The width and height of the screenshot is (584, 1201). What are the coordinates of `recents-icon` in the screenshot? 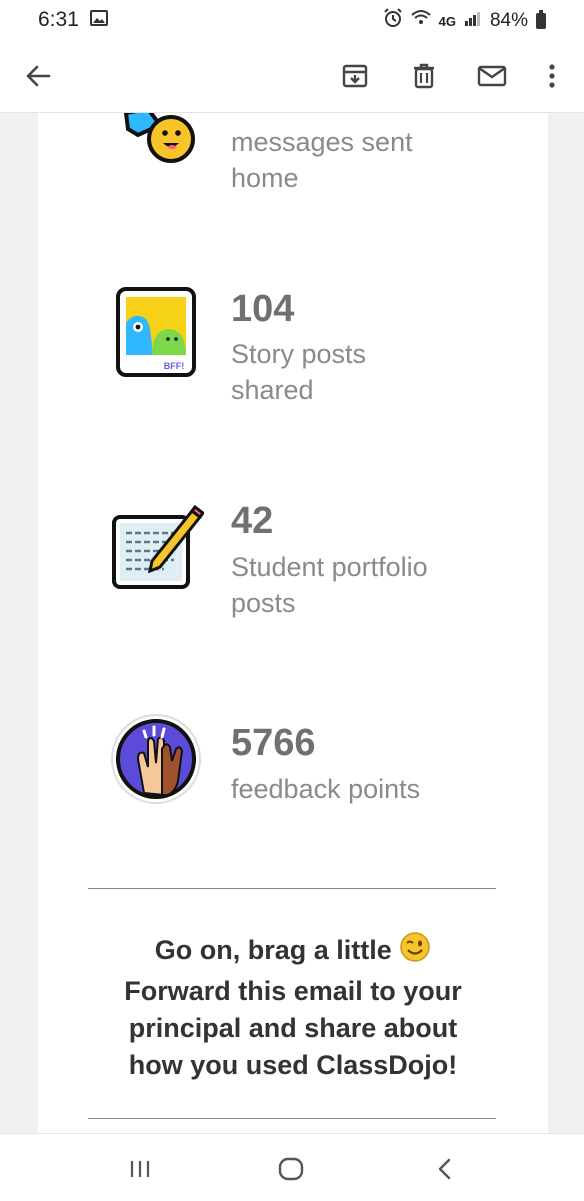 It's located at (140, 1169).